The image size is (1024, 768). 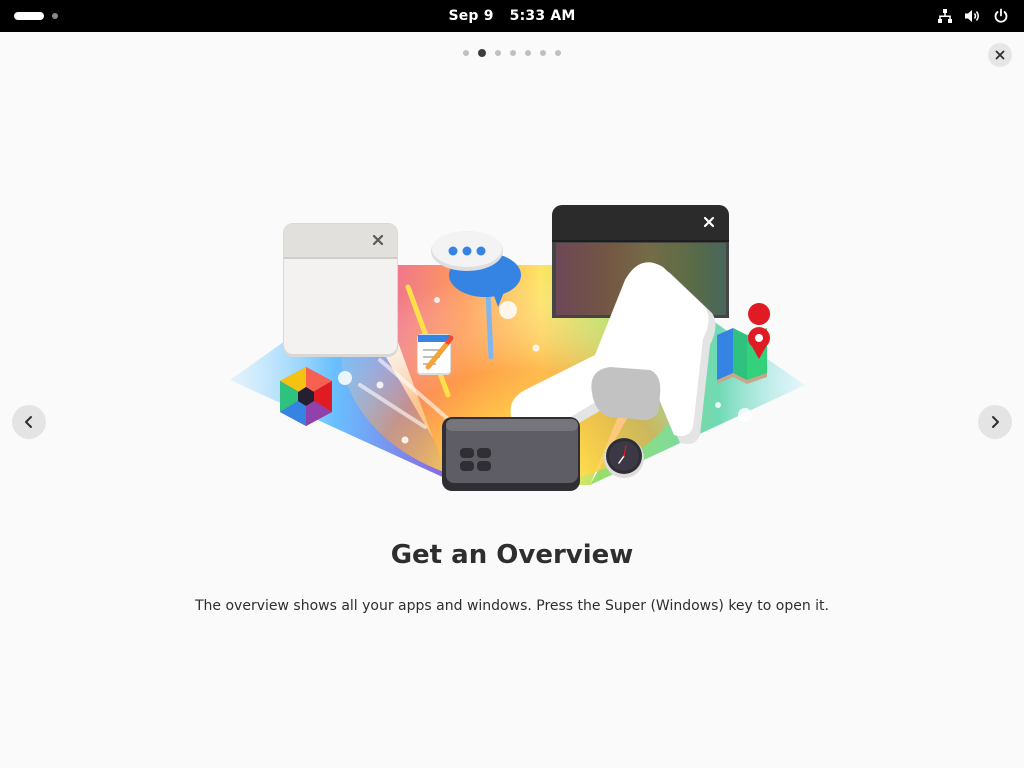 What do you see at coordinates (945, 16) in the screenshot?
I see `network-wired-icon` at bounding box center [945, 16].